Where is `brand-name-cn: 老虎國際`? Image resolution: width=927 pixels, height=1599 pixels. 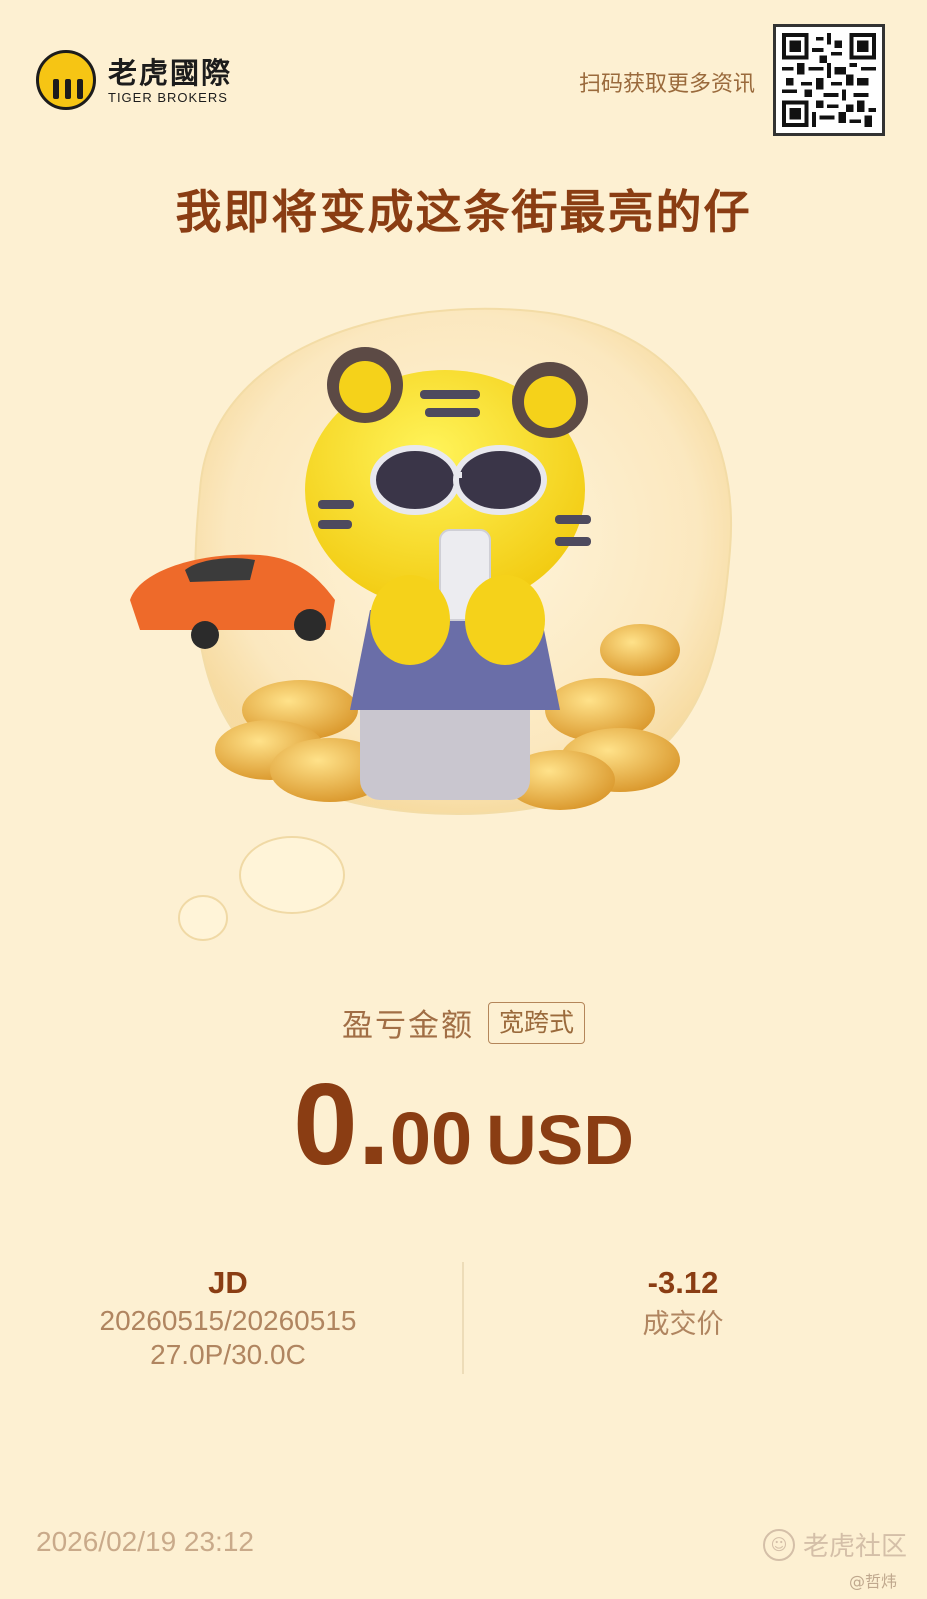 brand-name-cn: 老虎國際 is located at coordinates (170, 72).